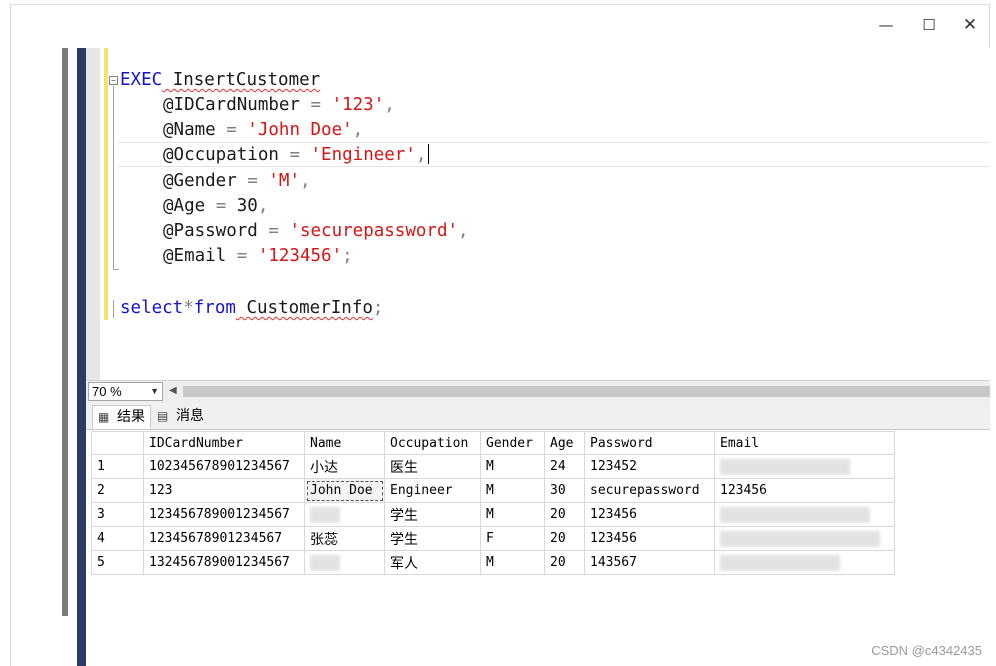 The width and height of the screenshot is (996, 666). I want to click on tab-messages-label: 消息, so click(190, 416).